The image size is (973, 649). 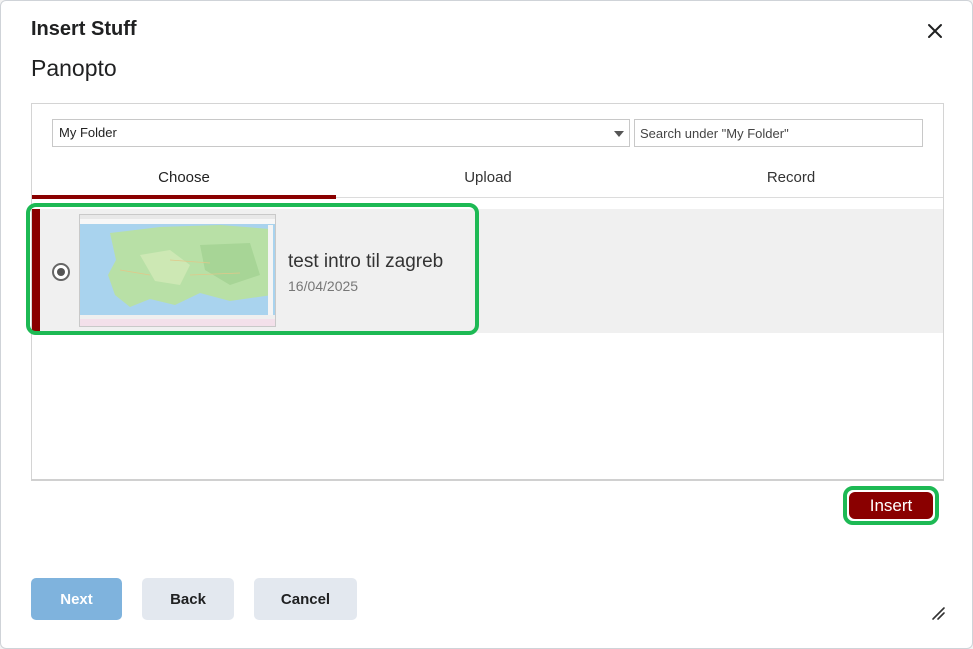 I want to click on highlight-box-insert: Insert, so click(x=891, y=505).